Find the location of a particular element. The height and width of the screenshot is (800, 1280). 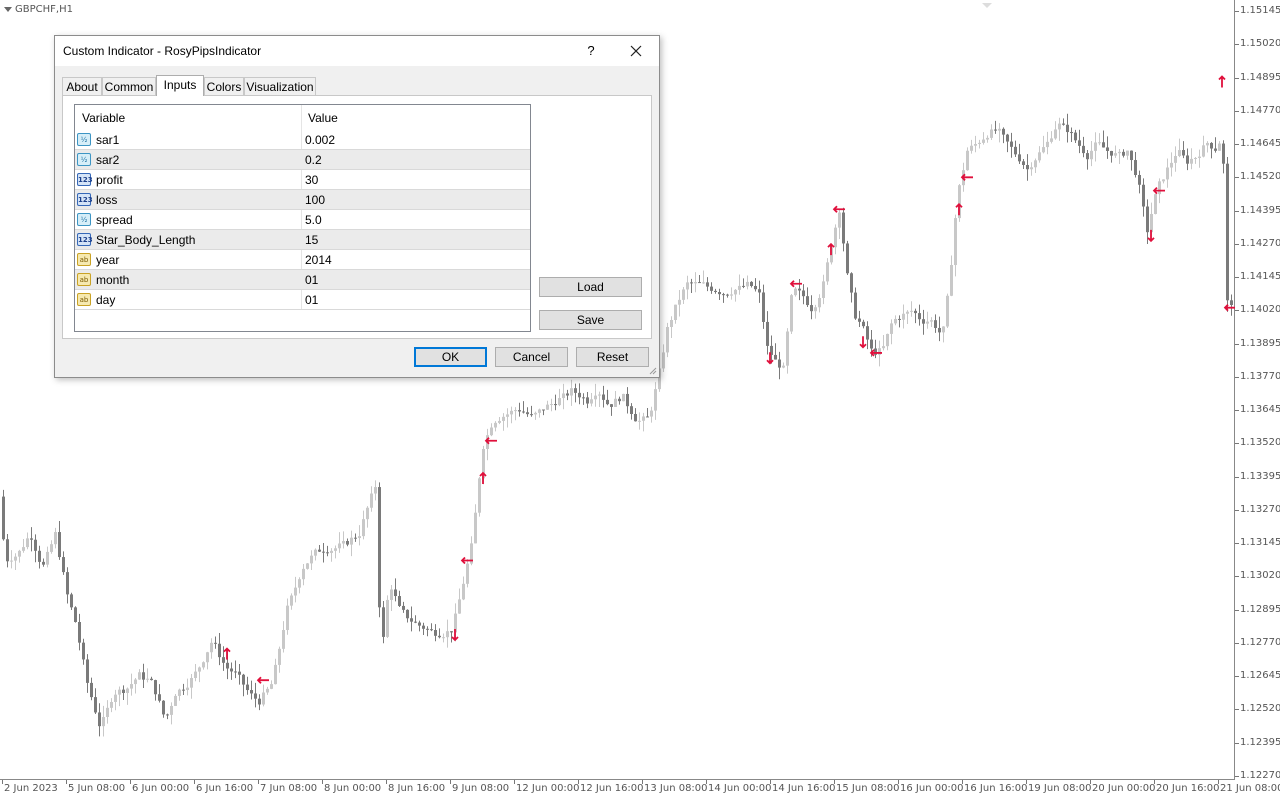

signal-arrow-up-icon is located at coordinates (959, 209).